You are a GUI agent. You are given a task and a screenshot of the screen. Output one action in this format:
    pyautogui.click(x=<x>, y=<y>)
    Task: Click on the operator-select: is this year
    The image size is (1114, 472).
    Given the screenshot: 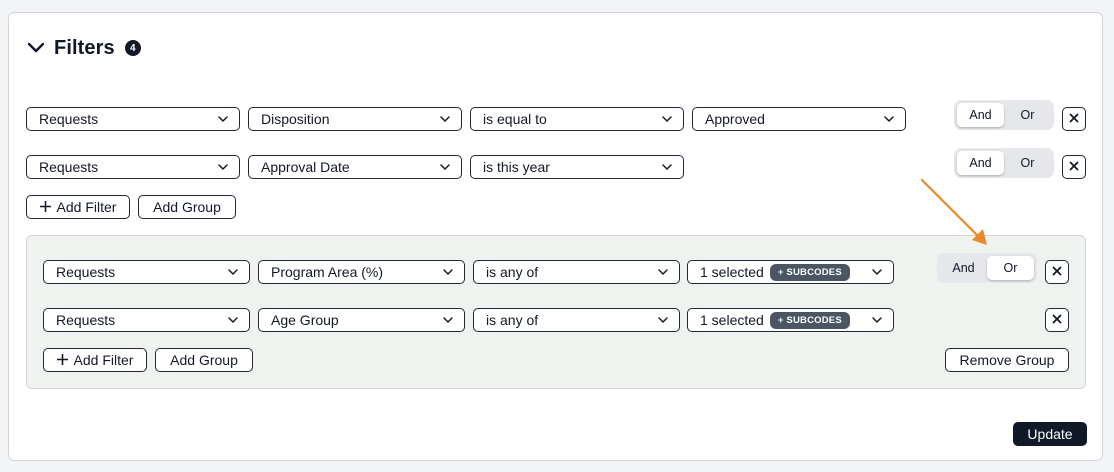 What is the action you would take?
    pyautogui.click(x=577, y=167)
    